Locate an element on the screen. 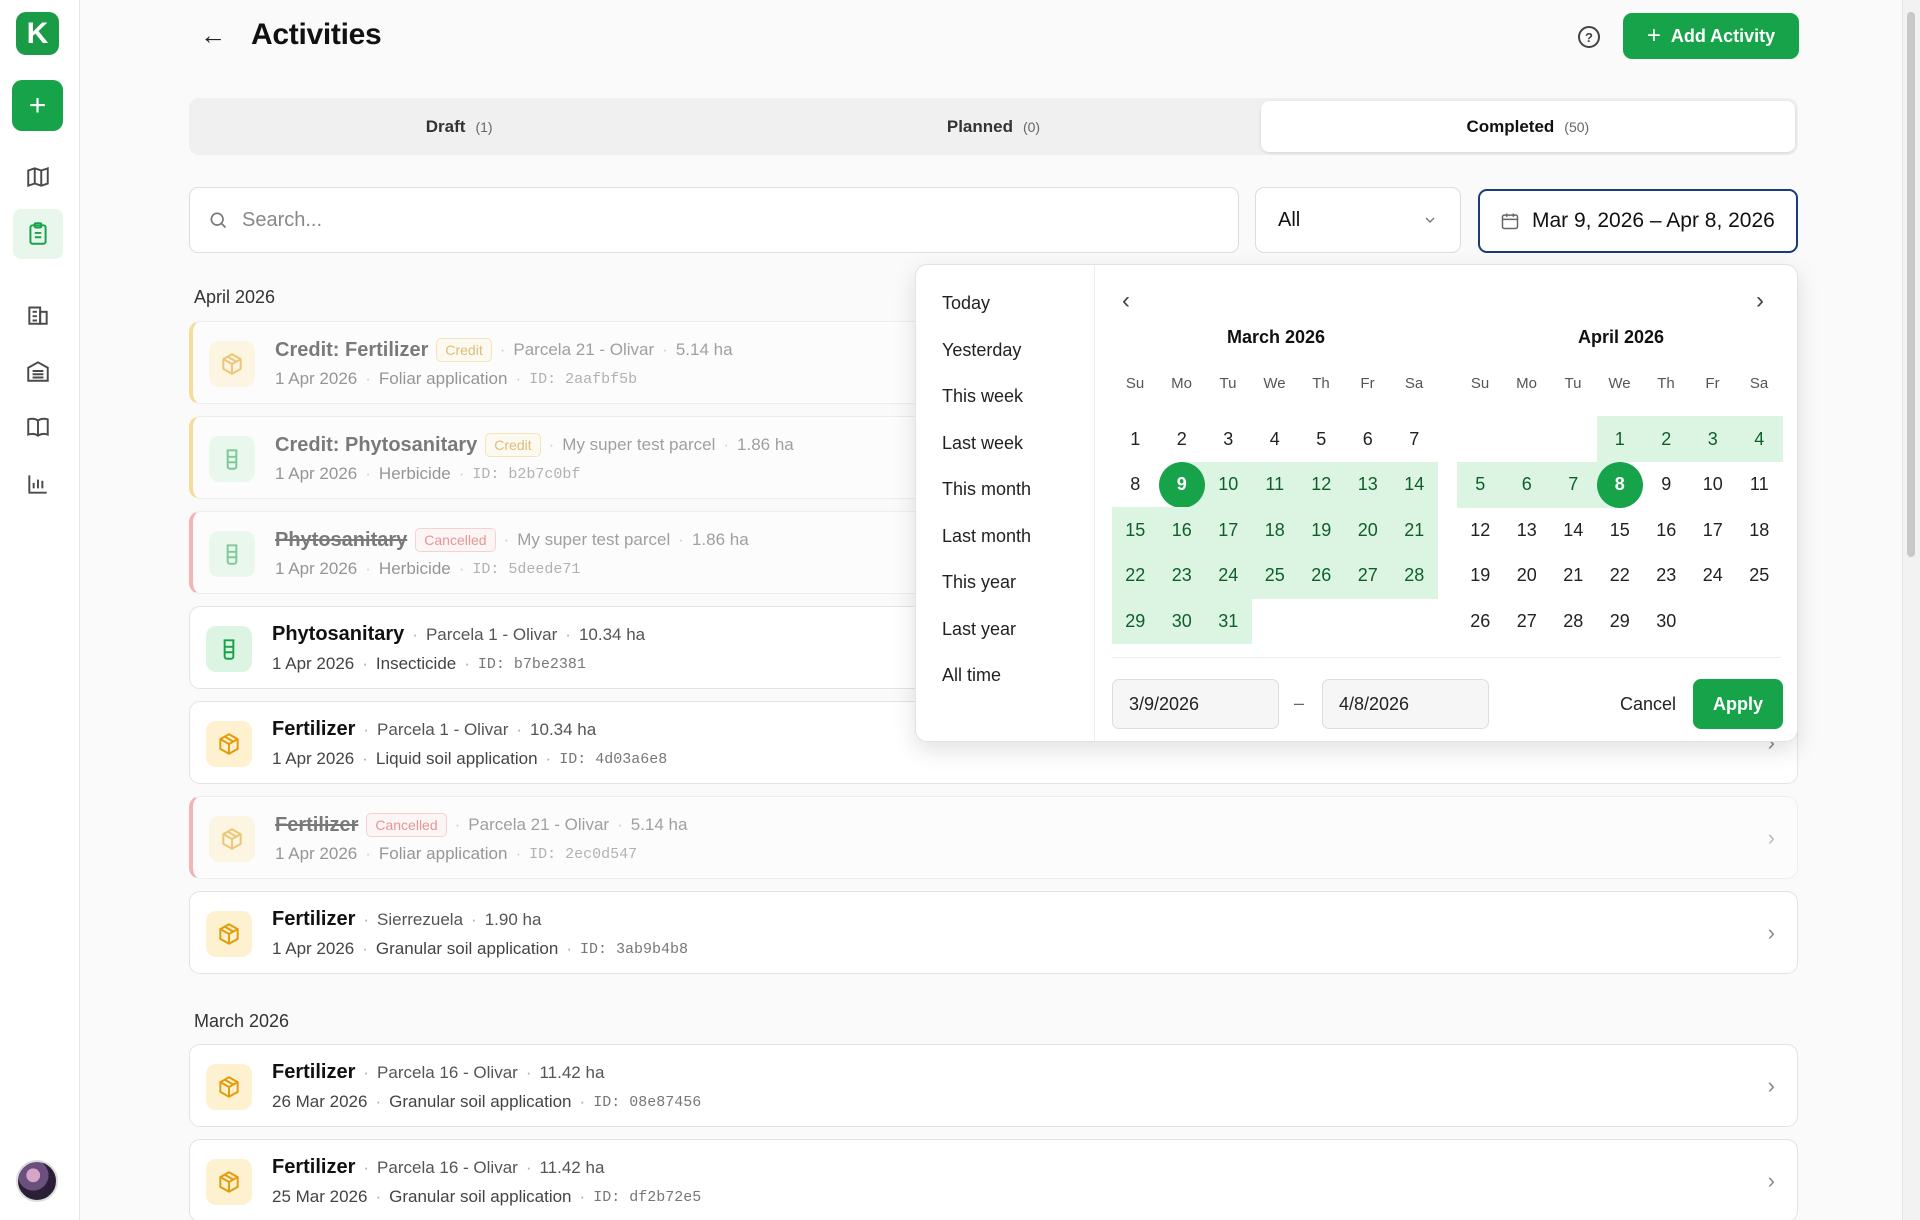  warehouse-icon is located at coordinates (38, 371).